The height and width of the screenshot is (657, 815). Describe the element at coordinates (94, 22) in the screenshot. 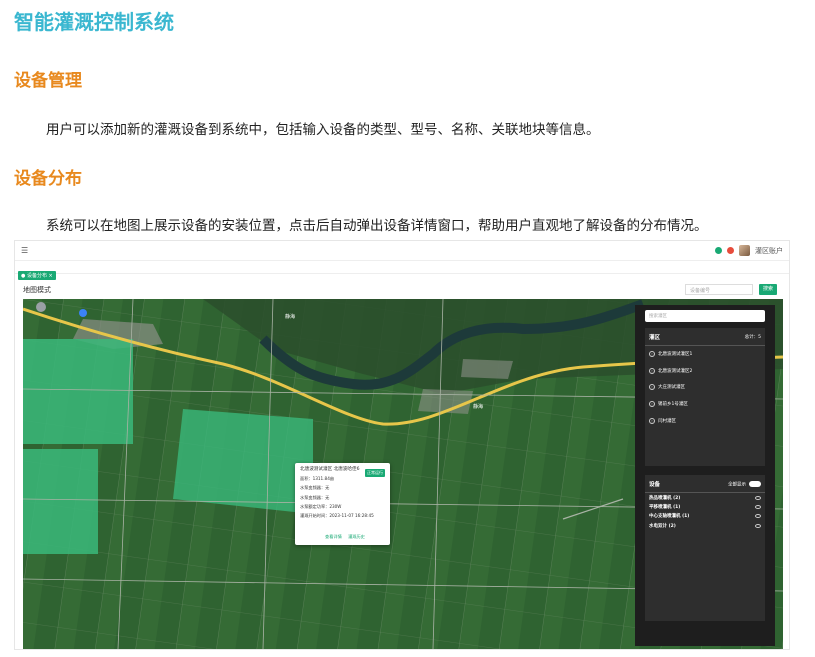

I see `document-title: 智能灌溉控制系统` at that location.